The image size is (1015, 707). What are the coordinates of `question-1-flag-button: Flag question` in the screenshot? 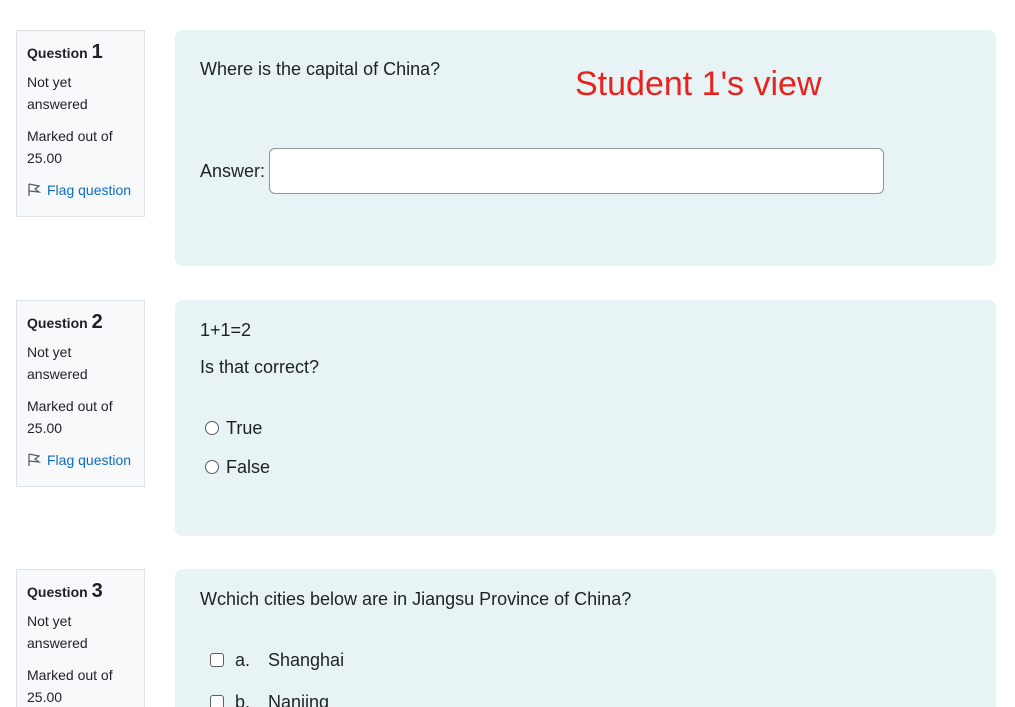 It's located at (80, 190).